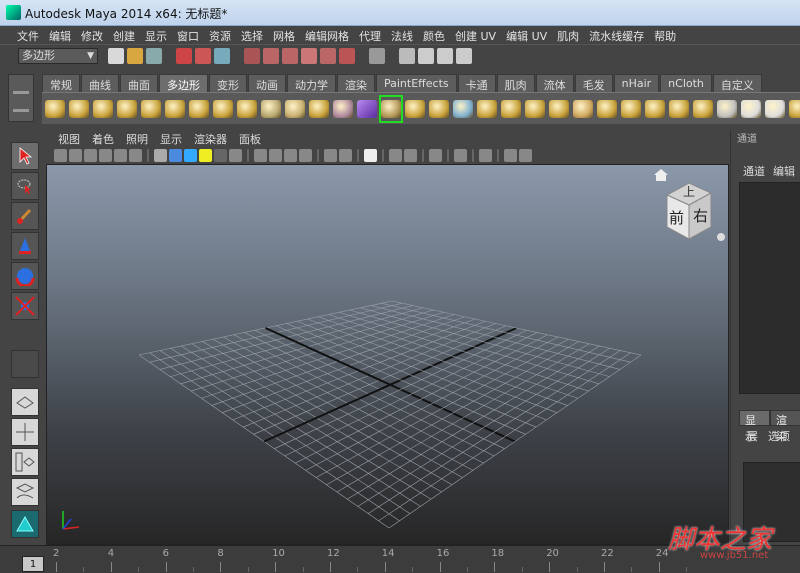 The image size is (800, 573). I want to click on dof-icon, so click(345, 155).